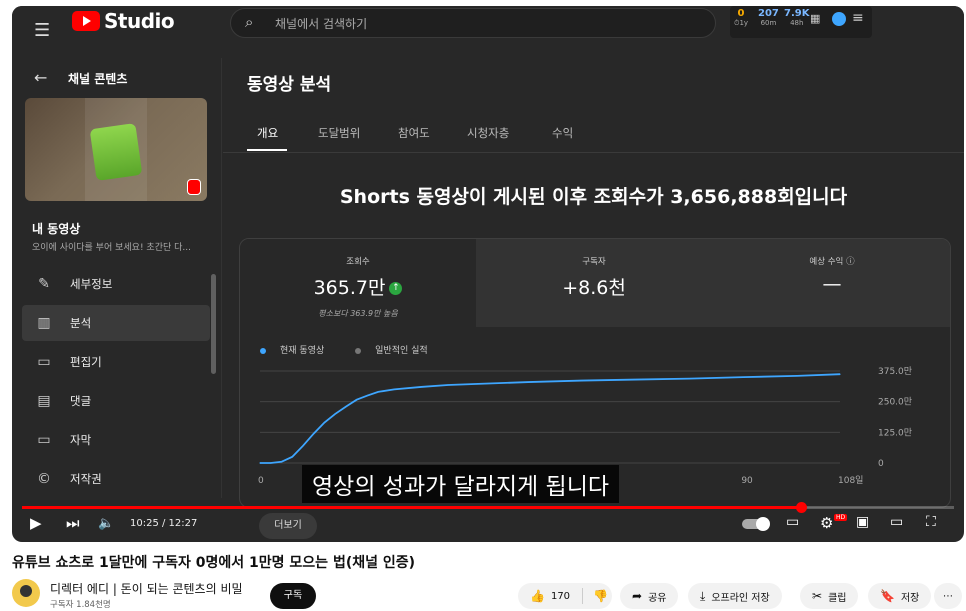 The image size is (966, 611). I want to click on theater-icon: ▭, so click(896, 522).